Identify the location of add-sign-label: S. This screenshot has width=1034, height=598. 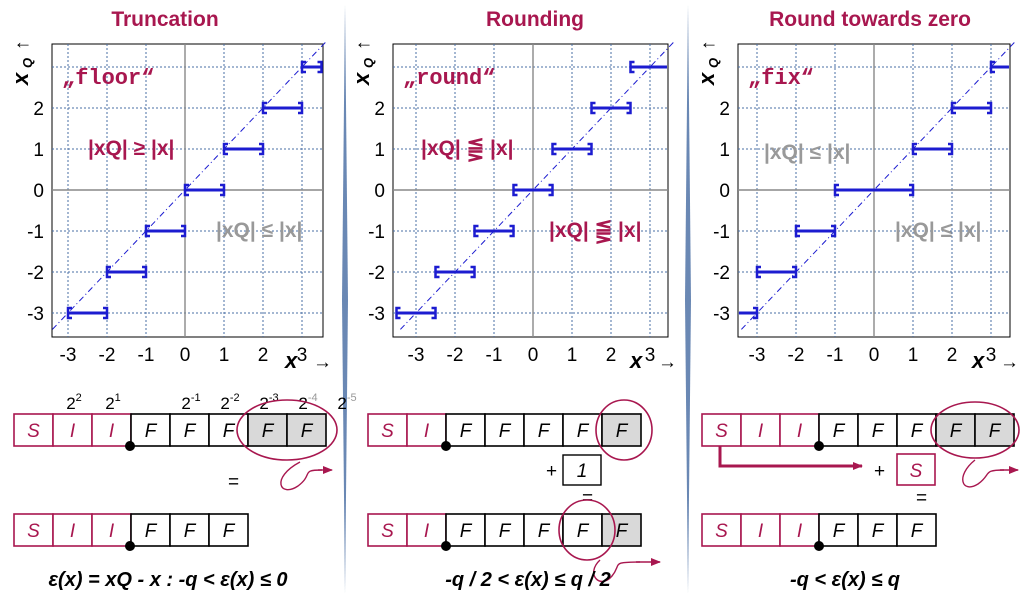
(916, 471).